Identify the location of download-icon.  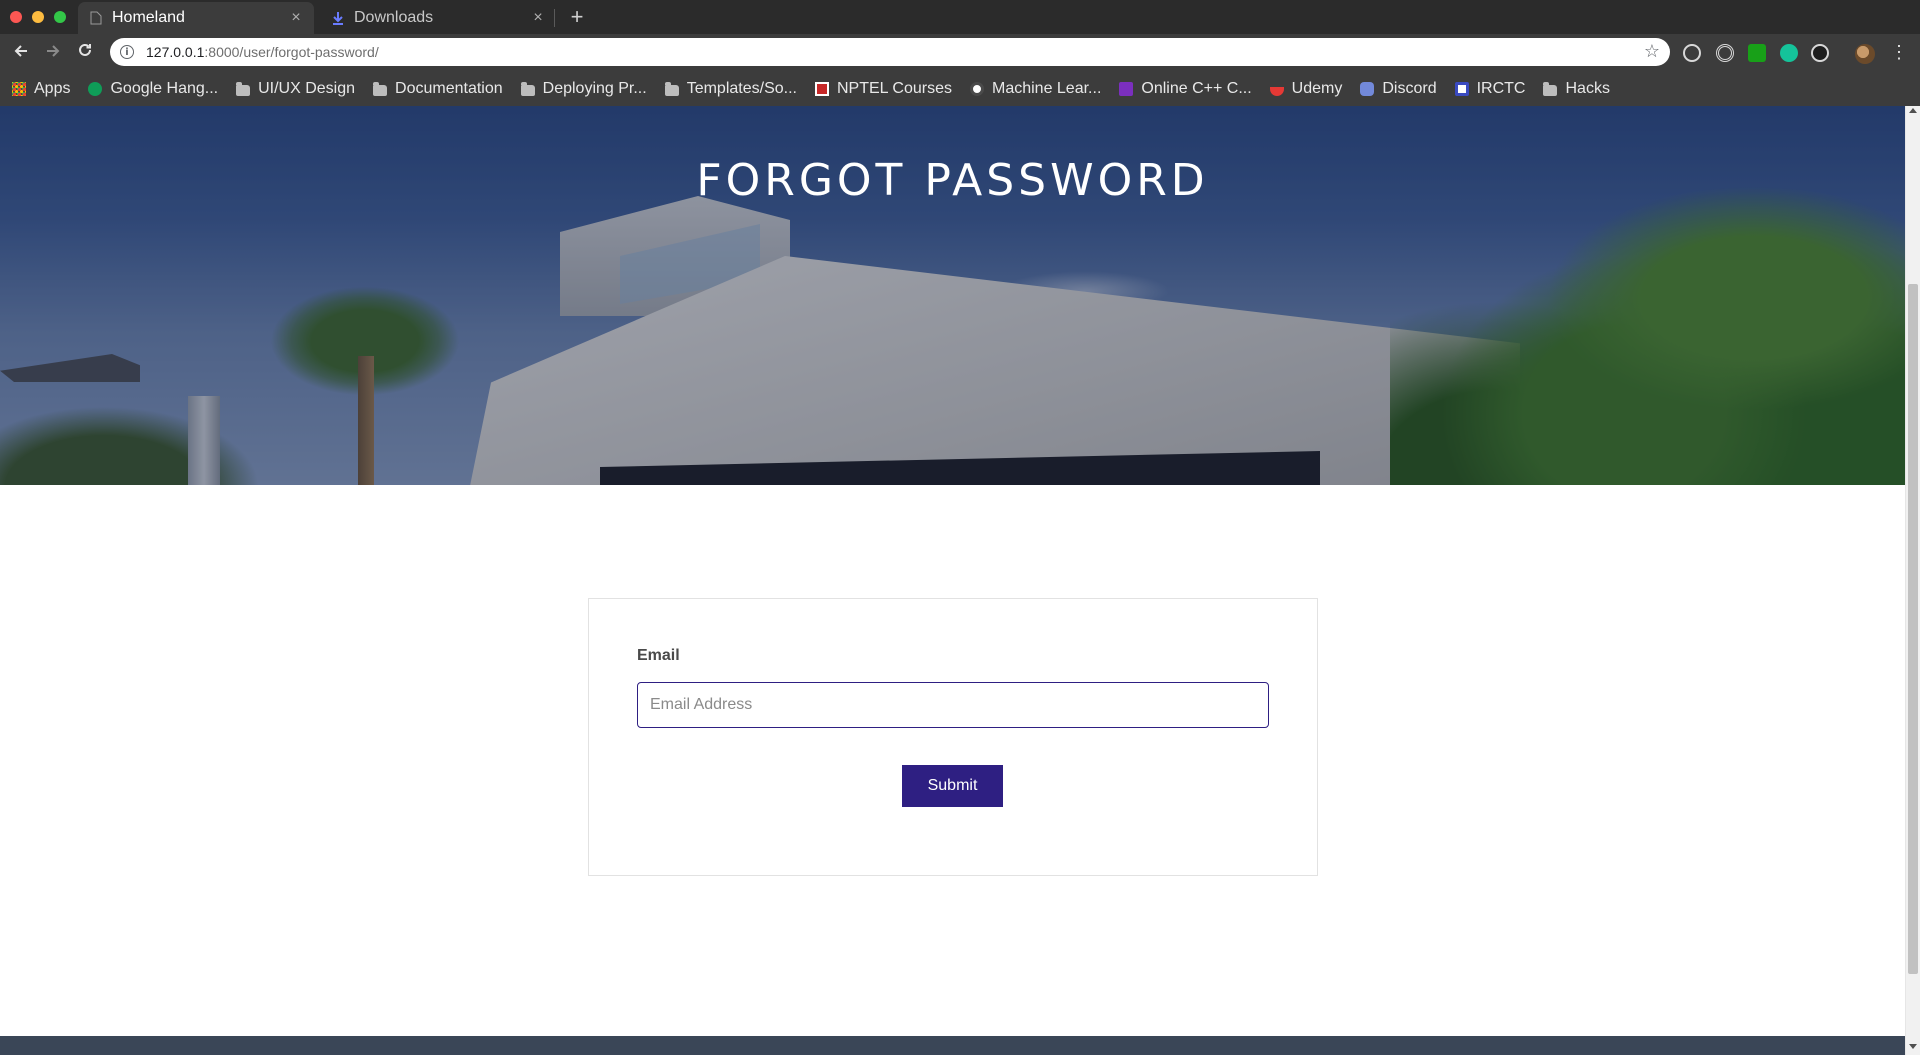
(338, 18).